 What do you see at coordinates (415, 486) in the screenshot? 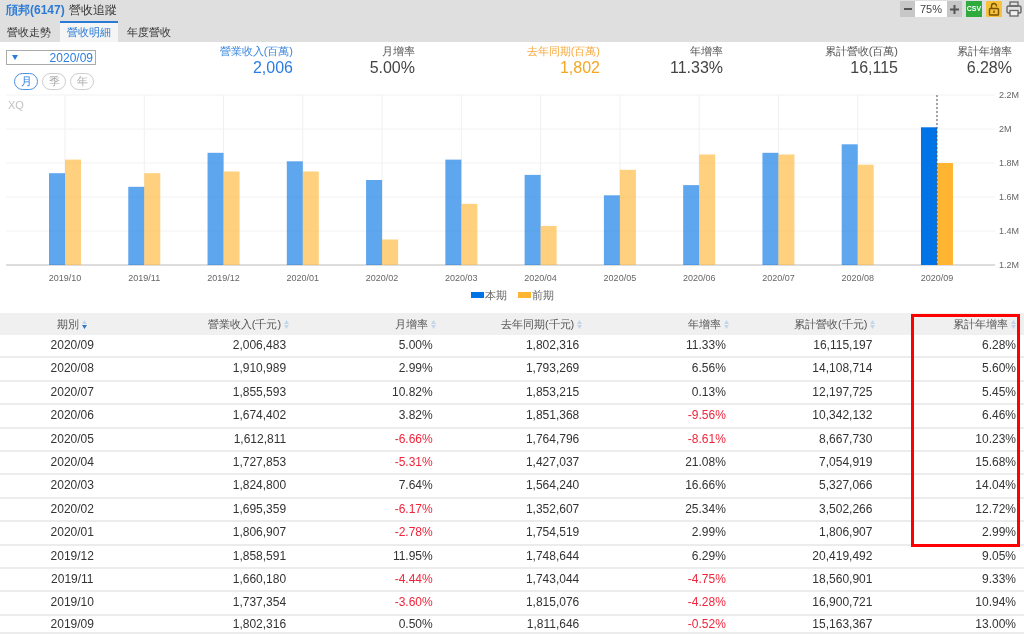
I see `table-cell-text: 7.64%` at bounding box center [415, 486].